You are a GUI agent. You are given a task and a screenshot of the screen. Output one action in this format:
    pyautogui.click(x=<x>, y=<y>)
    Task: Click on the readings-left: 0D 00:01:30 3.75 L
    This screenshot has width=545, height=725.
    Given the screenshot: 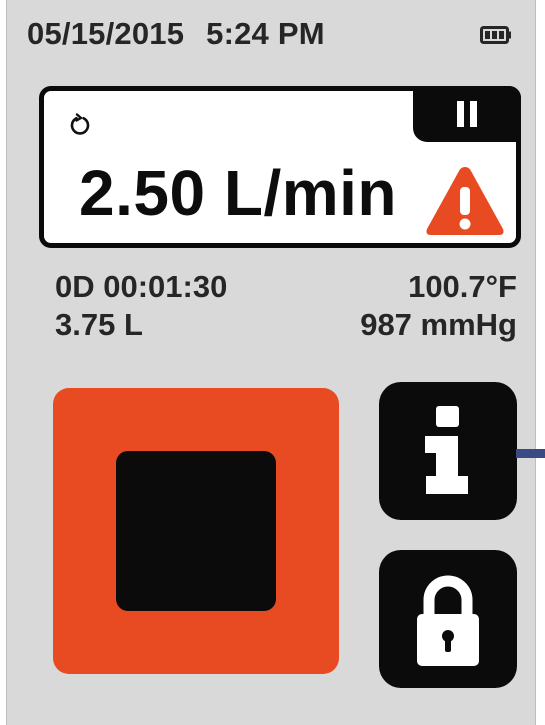 What is the action you would take?
    pyautogui.click(x=141, y=306)
    